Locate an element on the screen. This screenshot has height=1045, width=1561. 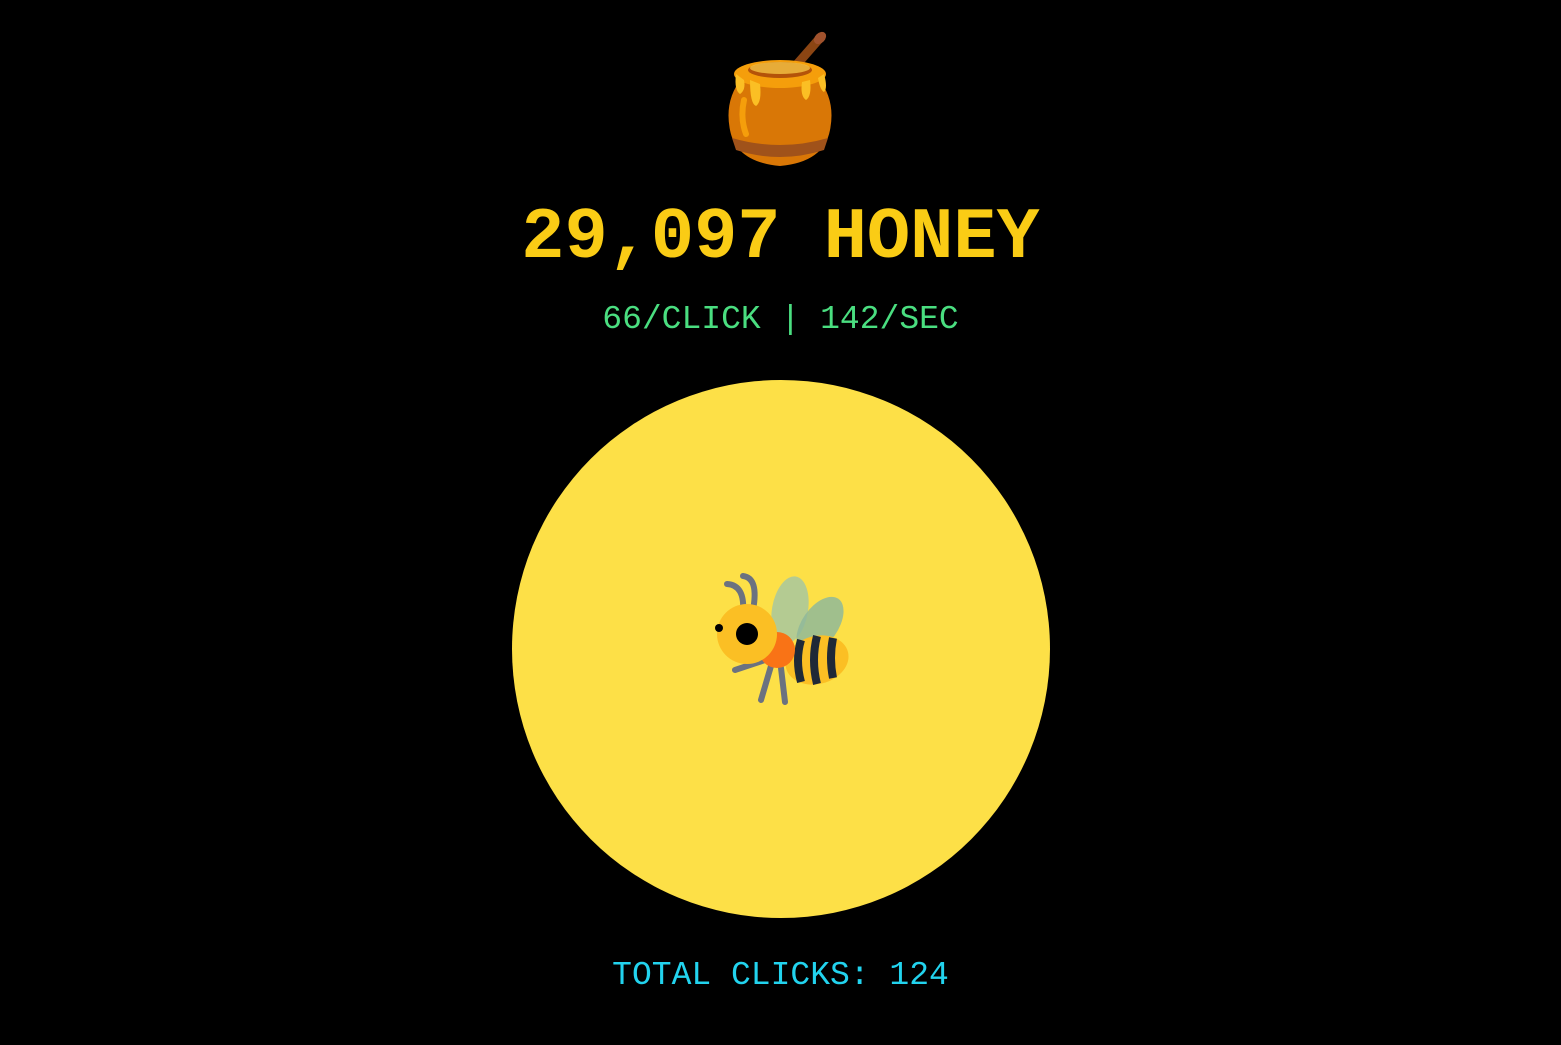
rates-display: 66/CLICK | 142/SEC is located at coordinates (780, 319).